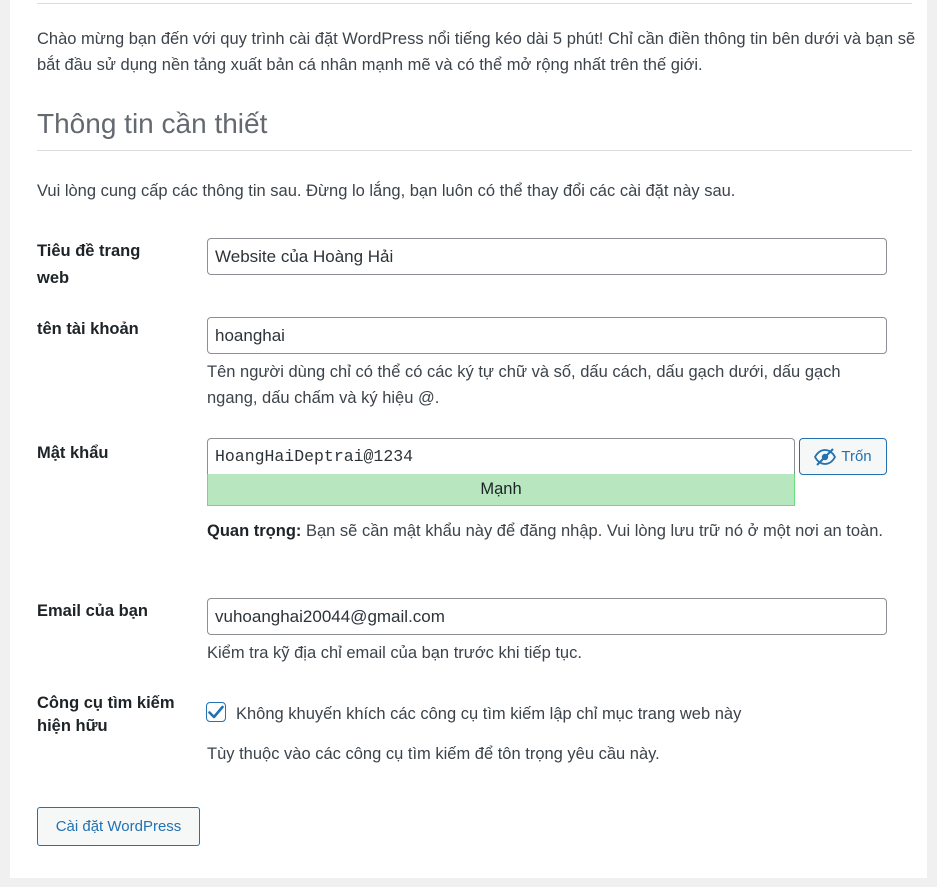  Describe the element at coordinates (92, 611) in the screenshot. I see `email-label: Email của bạn` at that location.